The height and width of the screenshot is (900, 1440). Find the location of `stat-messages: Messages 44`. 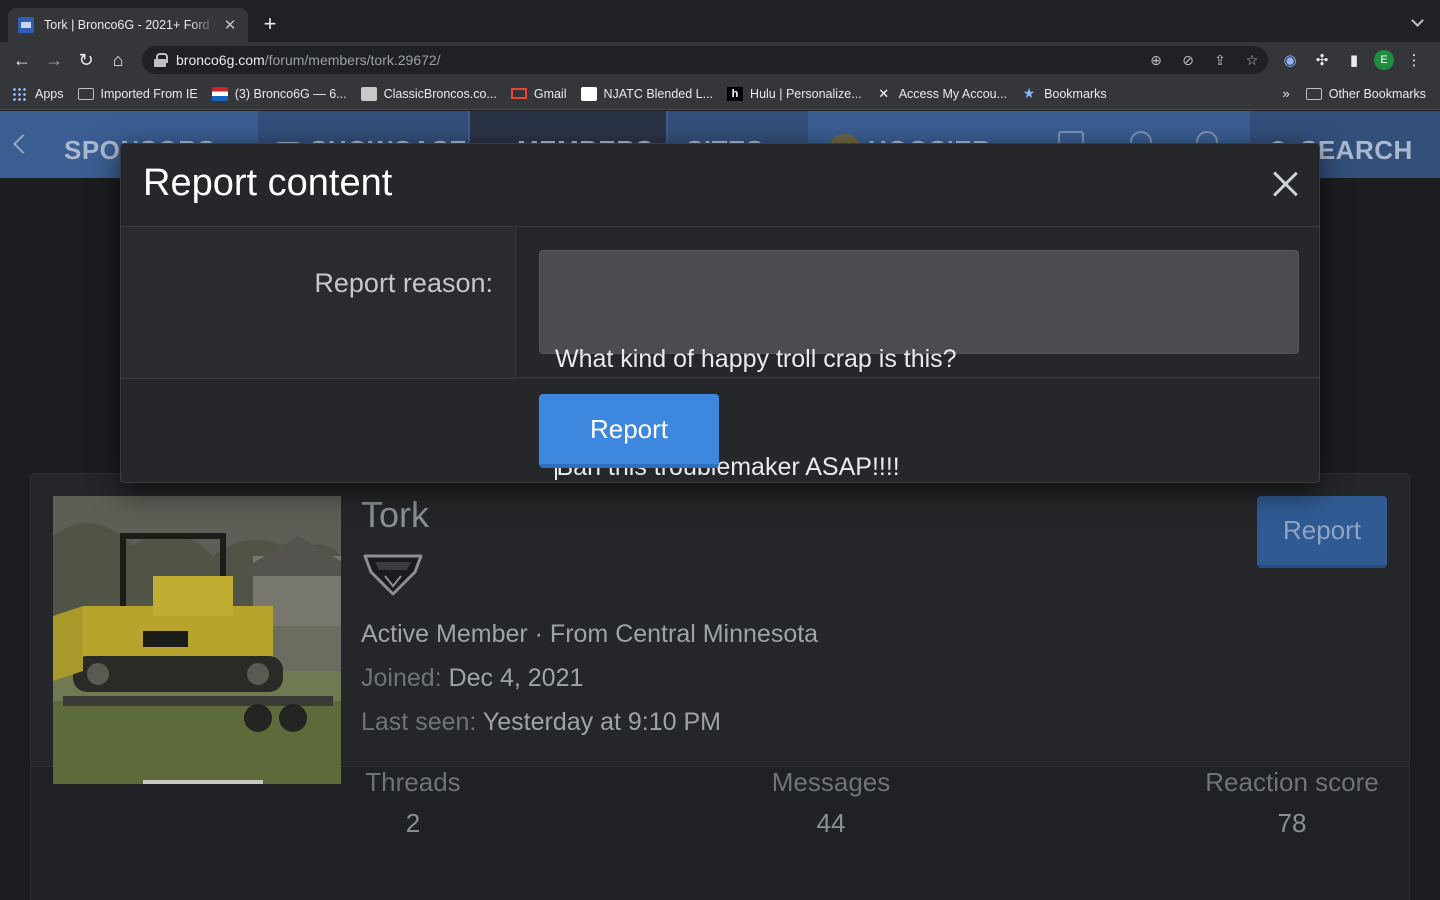

stat-messages: Messages 44 is located at coordinates (831, 803).